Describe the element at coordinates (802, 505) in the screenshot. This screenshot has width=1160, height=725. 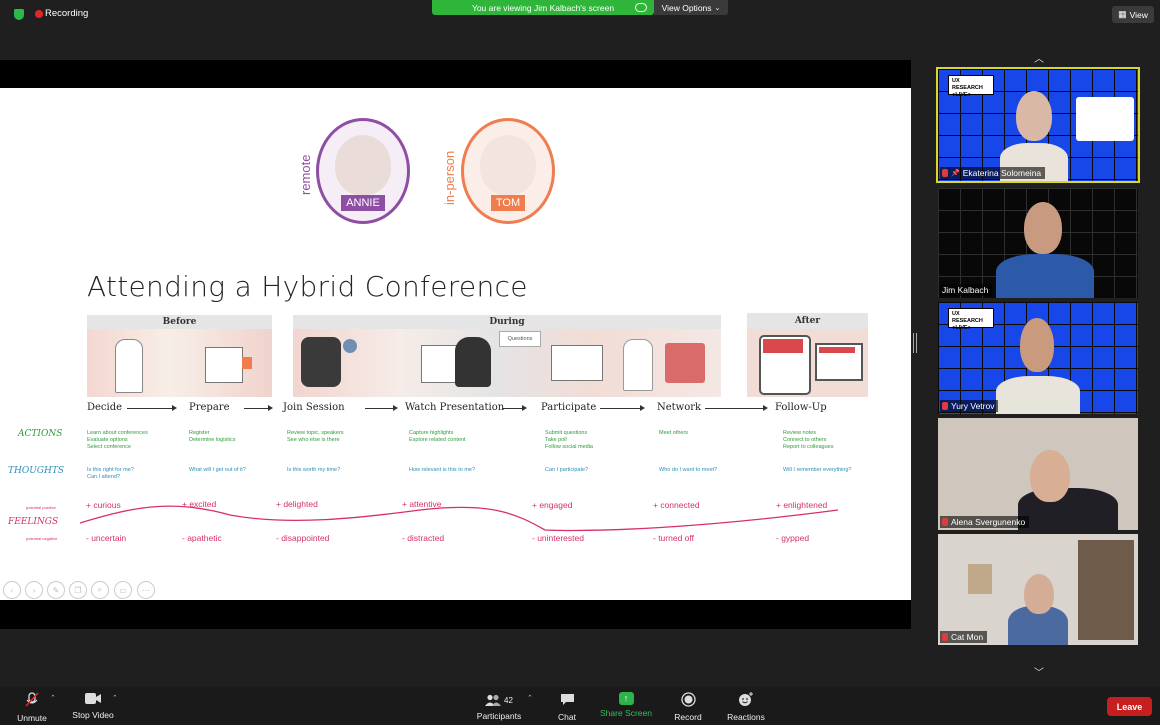
I see `feeling-positive: + enlightened` at that location.